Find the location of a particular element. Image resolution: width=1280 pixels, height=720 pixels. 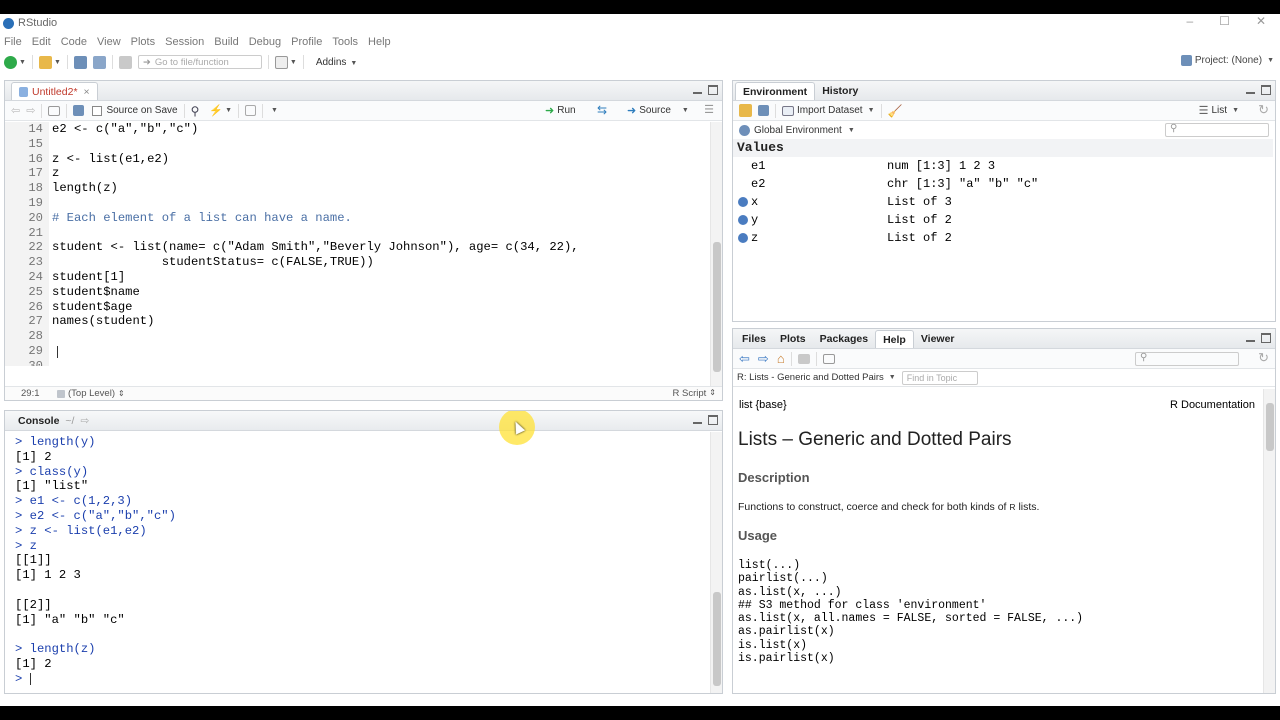

menu-code: Code is located at coordinates (74, 42).